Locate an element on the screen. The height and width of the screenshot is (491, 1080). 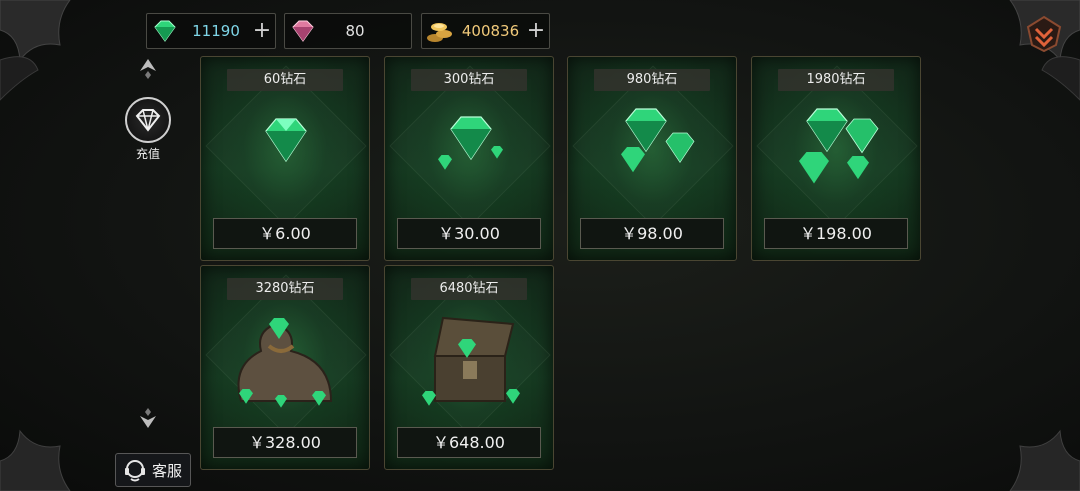
product-price: ￥328.00 is located at coordinates (285, 442).